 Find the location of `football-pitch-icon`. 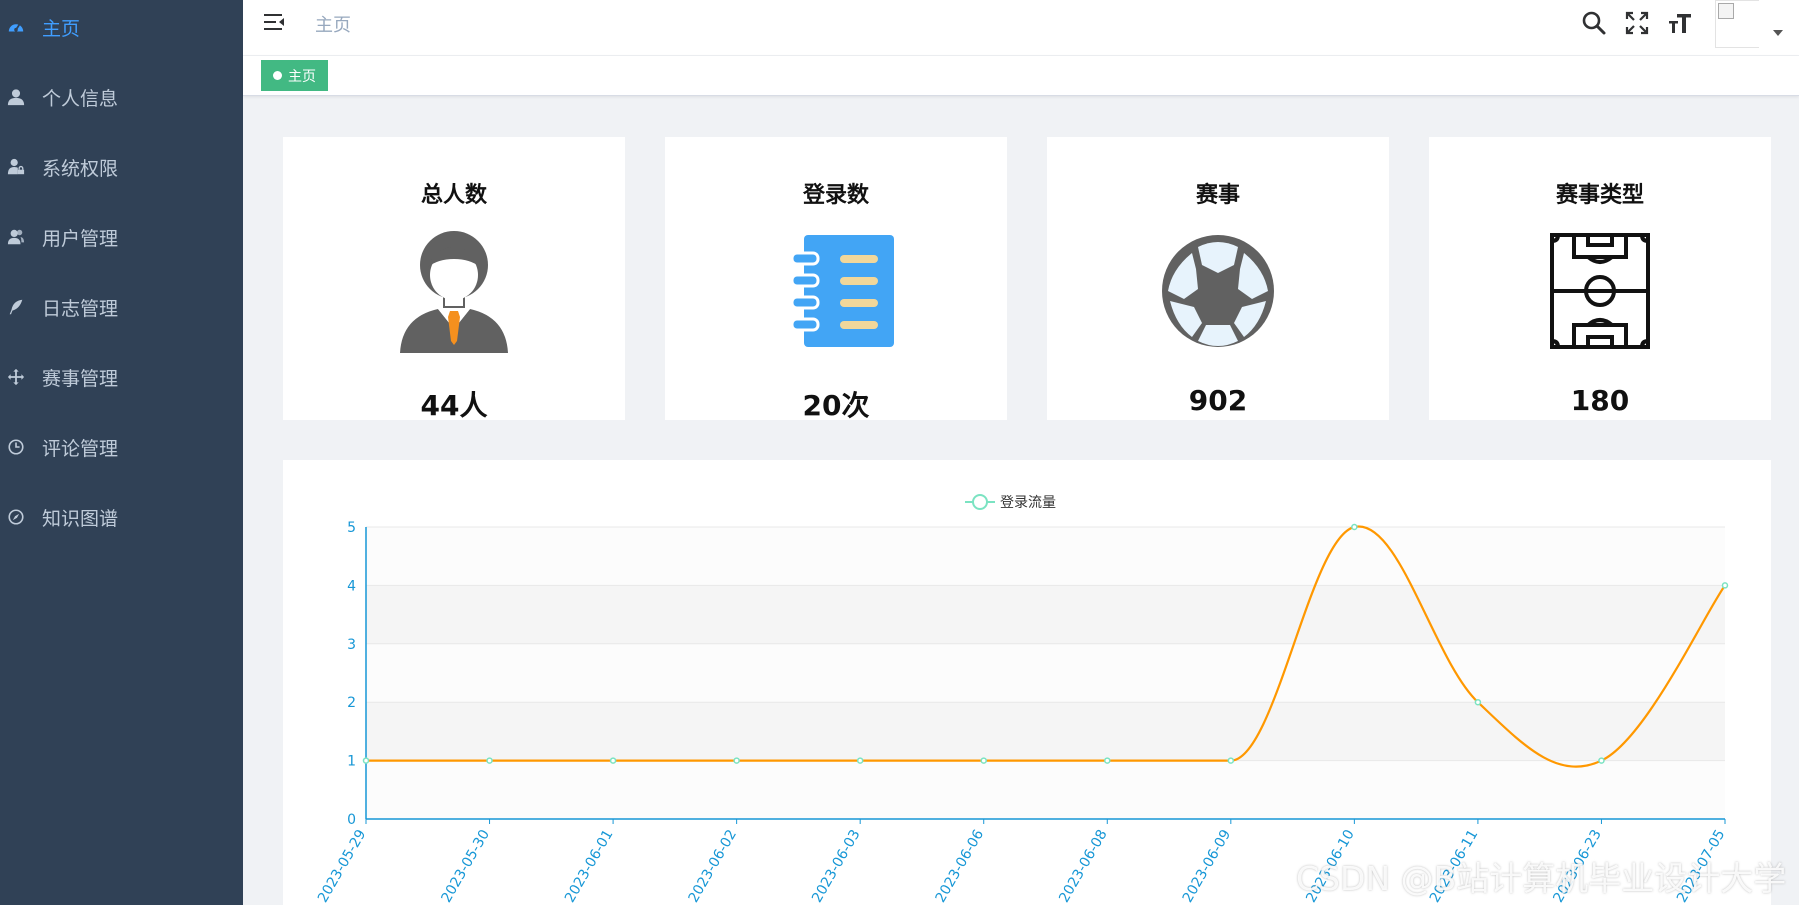

football-pitch-icon is located at coordinates (1600, 291).